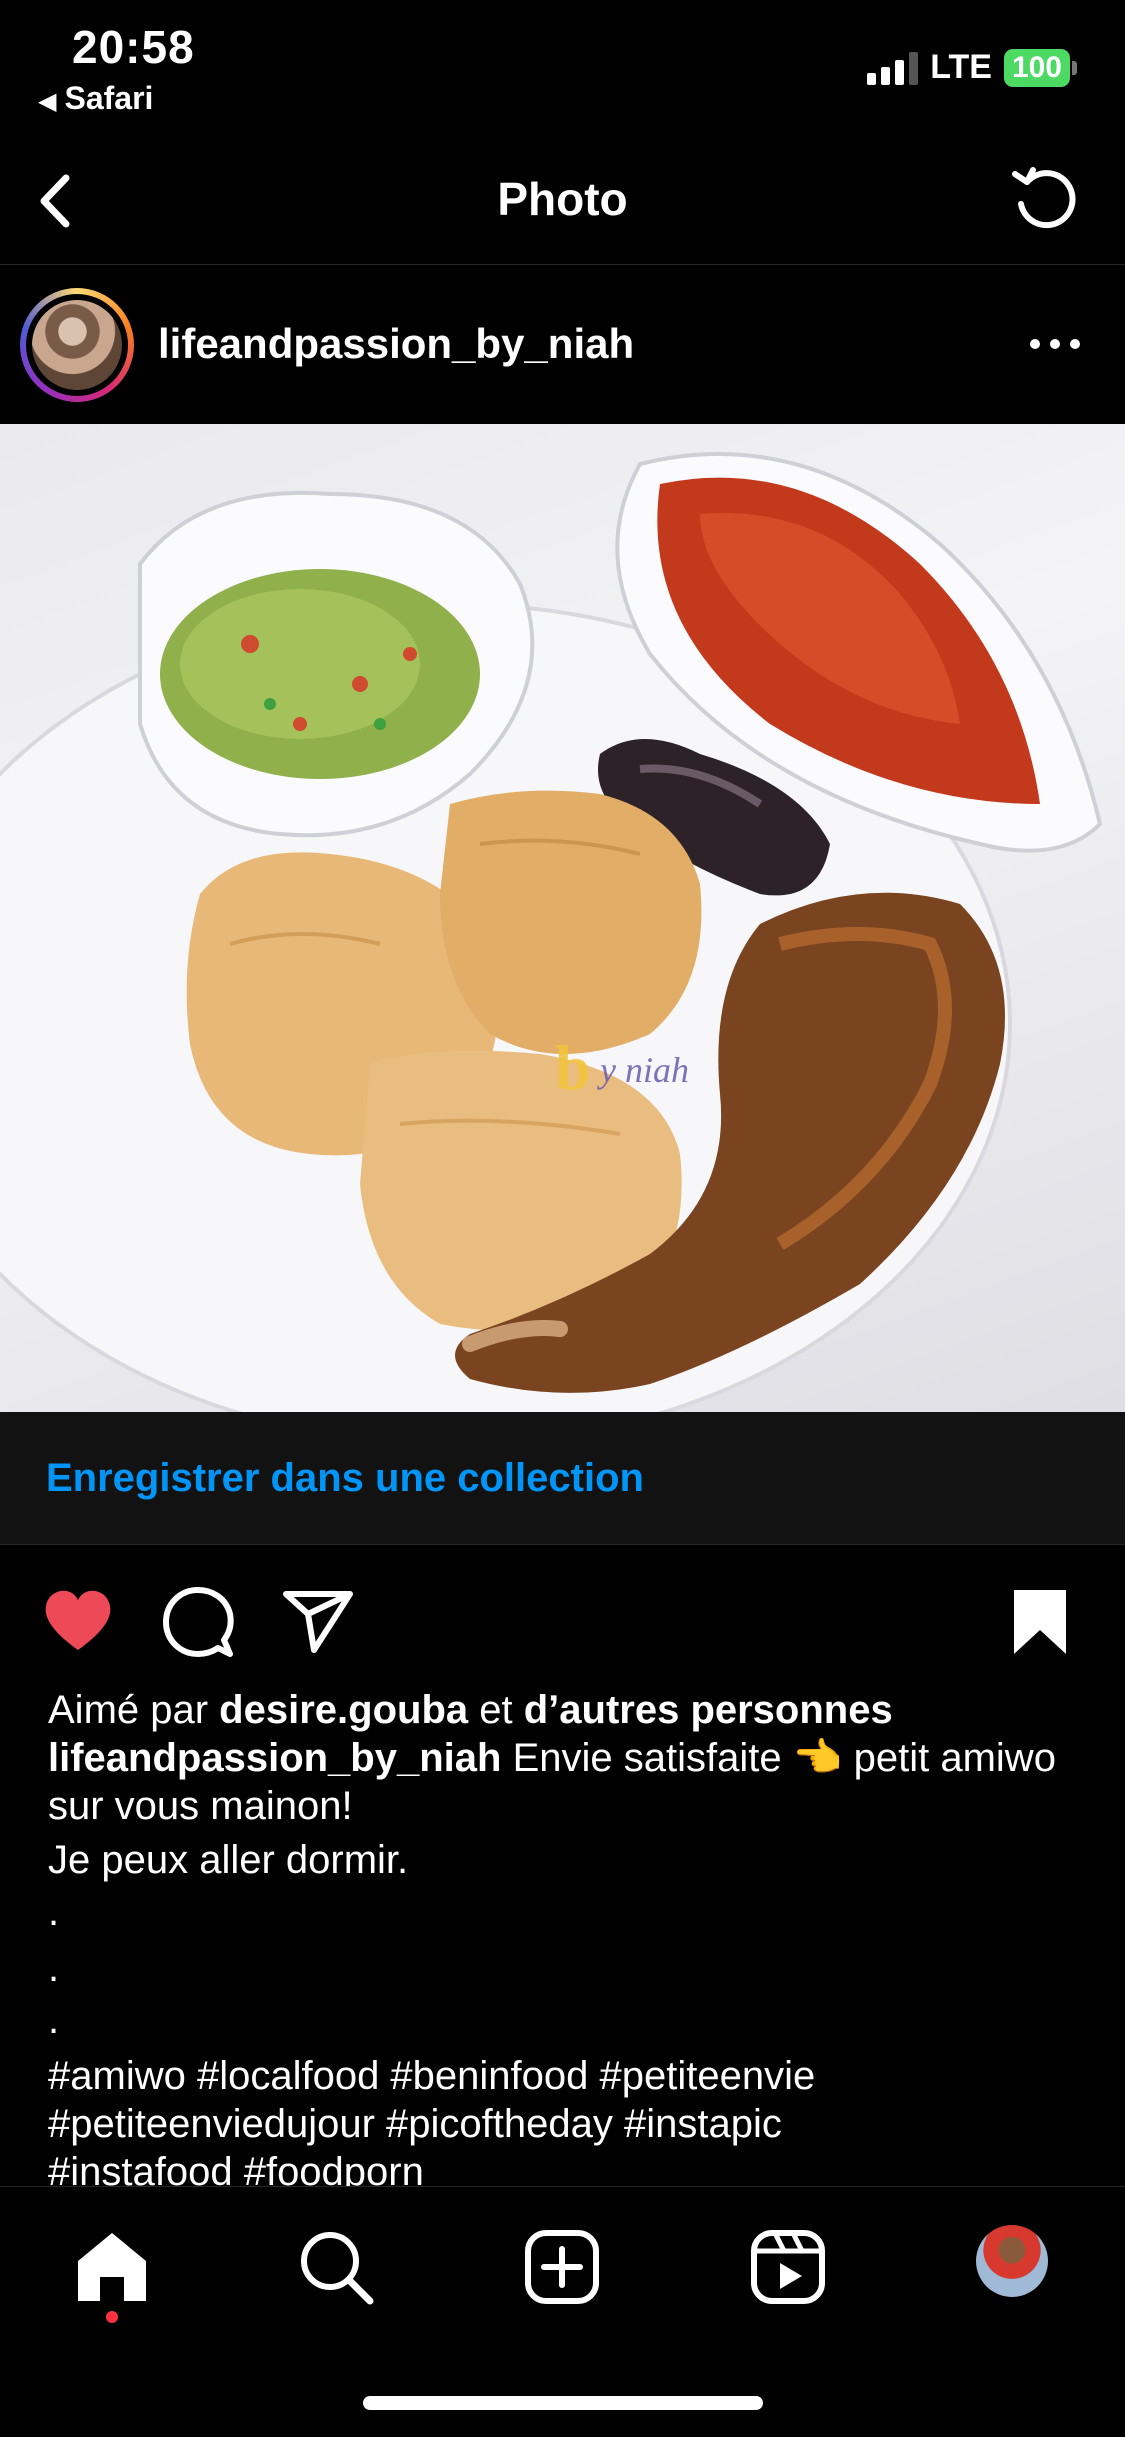  Describe the element at coordinates (112, 2267) in the screenshot. I see `home-icon` at that location.